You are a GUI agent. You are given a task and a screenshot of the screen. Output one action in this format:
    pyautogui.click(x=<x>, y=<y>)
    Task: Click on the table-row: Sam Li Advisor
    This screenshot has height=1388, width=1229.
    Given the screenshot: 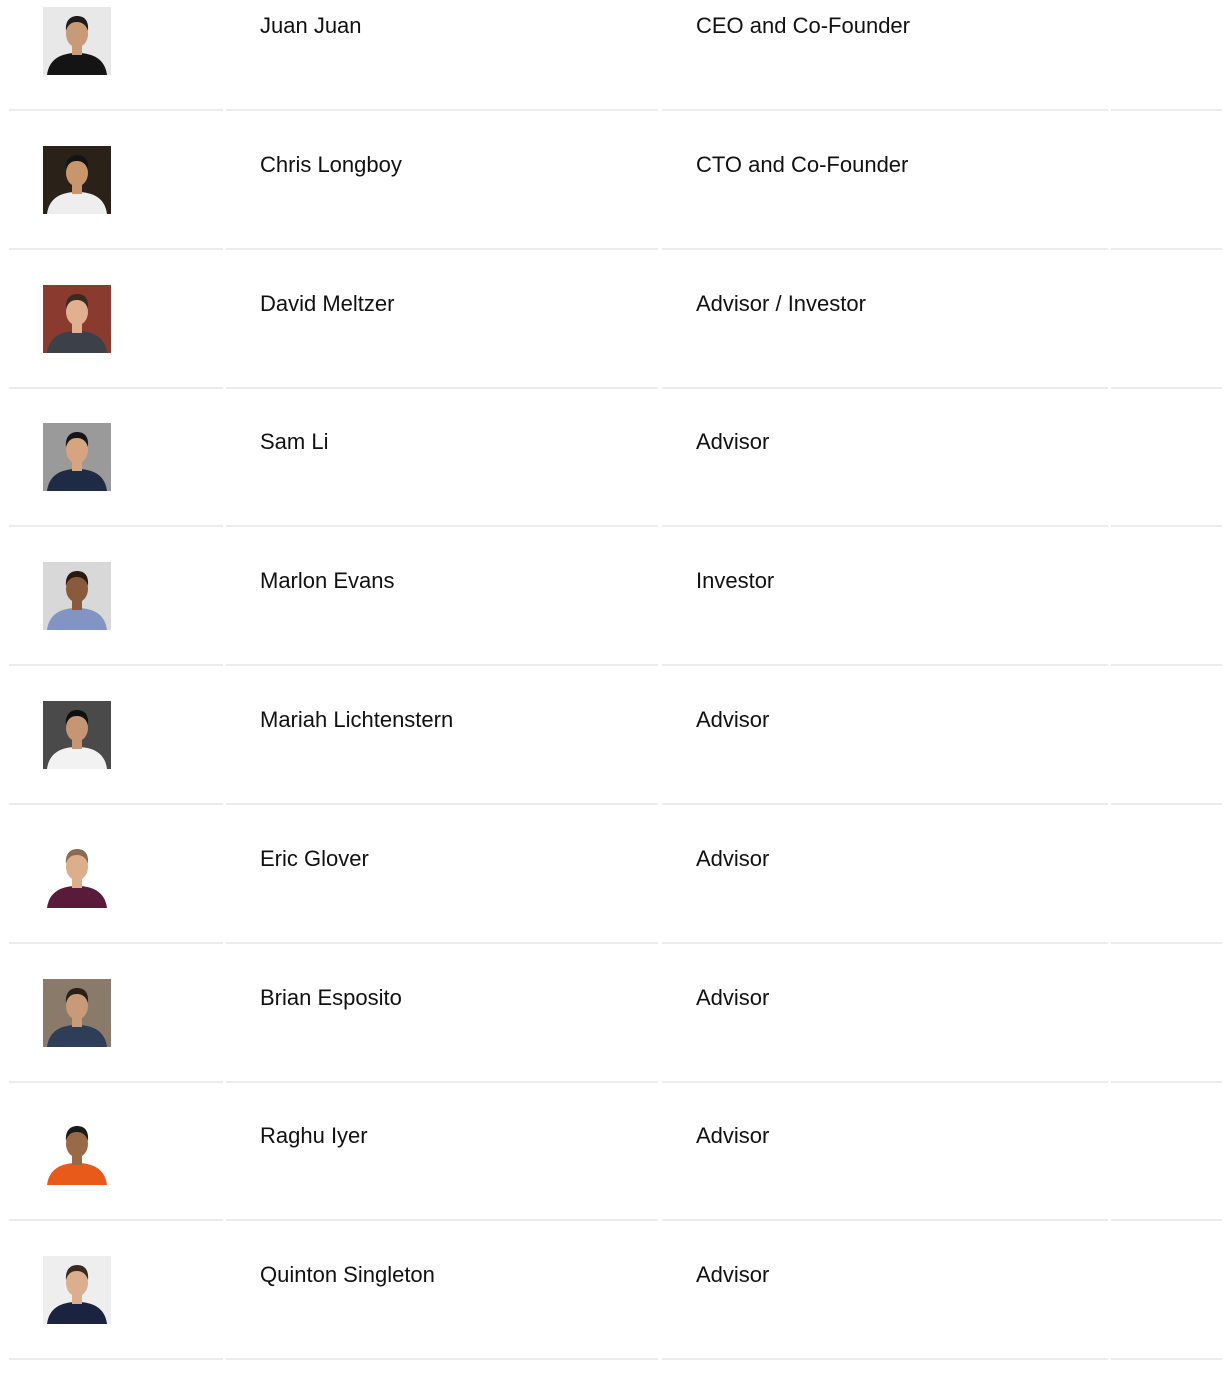 What is the action you would take?
    pyautogui.click(x=614, y=485)
    